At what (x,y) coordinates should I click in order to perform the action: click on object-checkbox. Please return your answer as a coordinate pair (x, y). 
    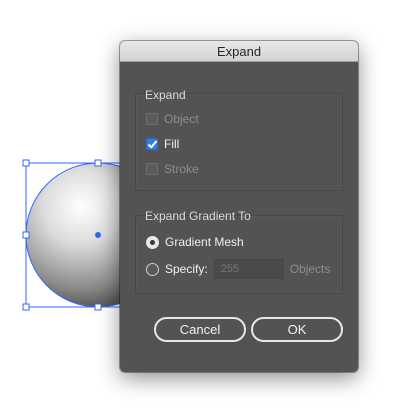
    Looking at the image, I should click on (152, 119).